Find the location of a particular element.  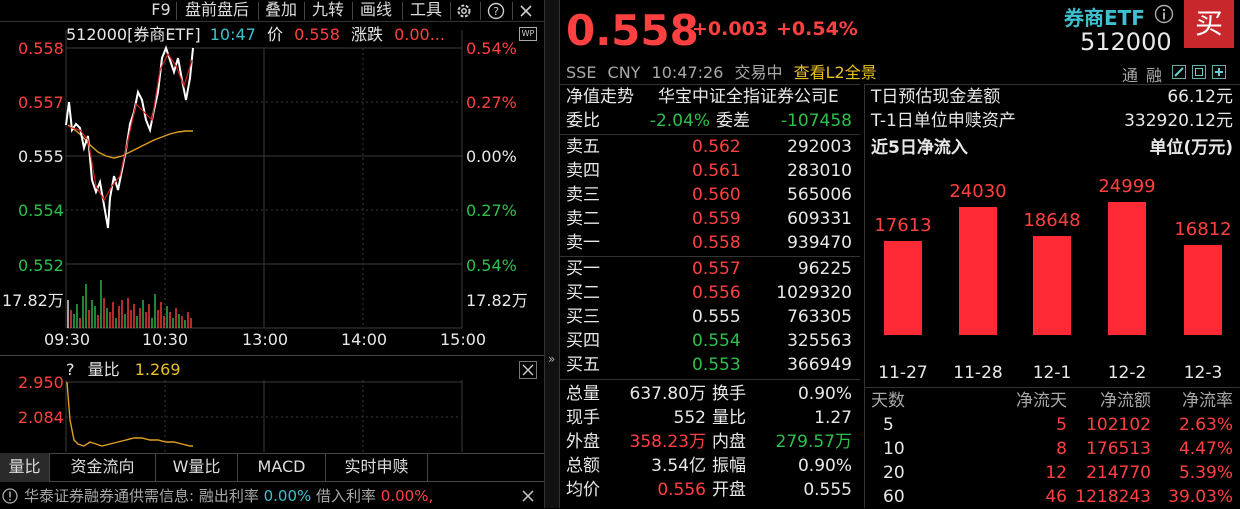

inflow-date-label: 12-2 is located at coordinates (1127, 373).